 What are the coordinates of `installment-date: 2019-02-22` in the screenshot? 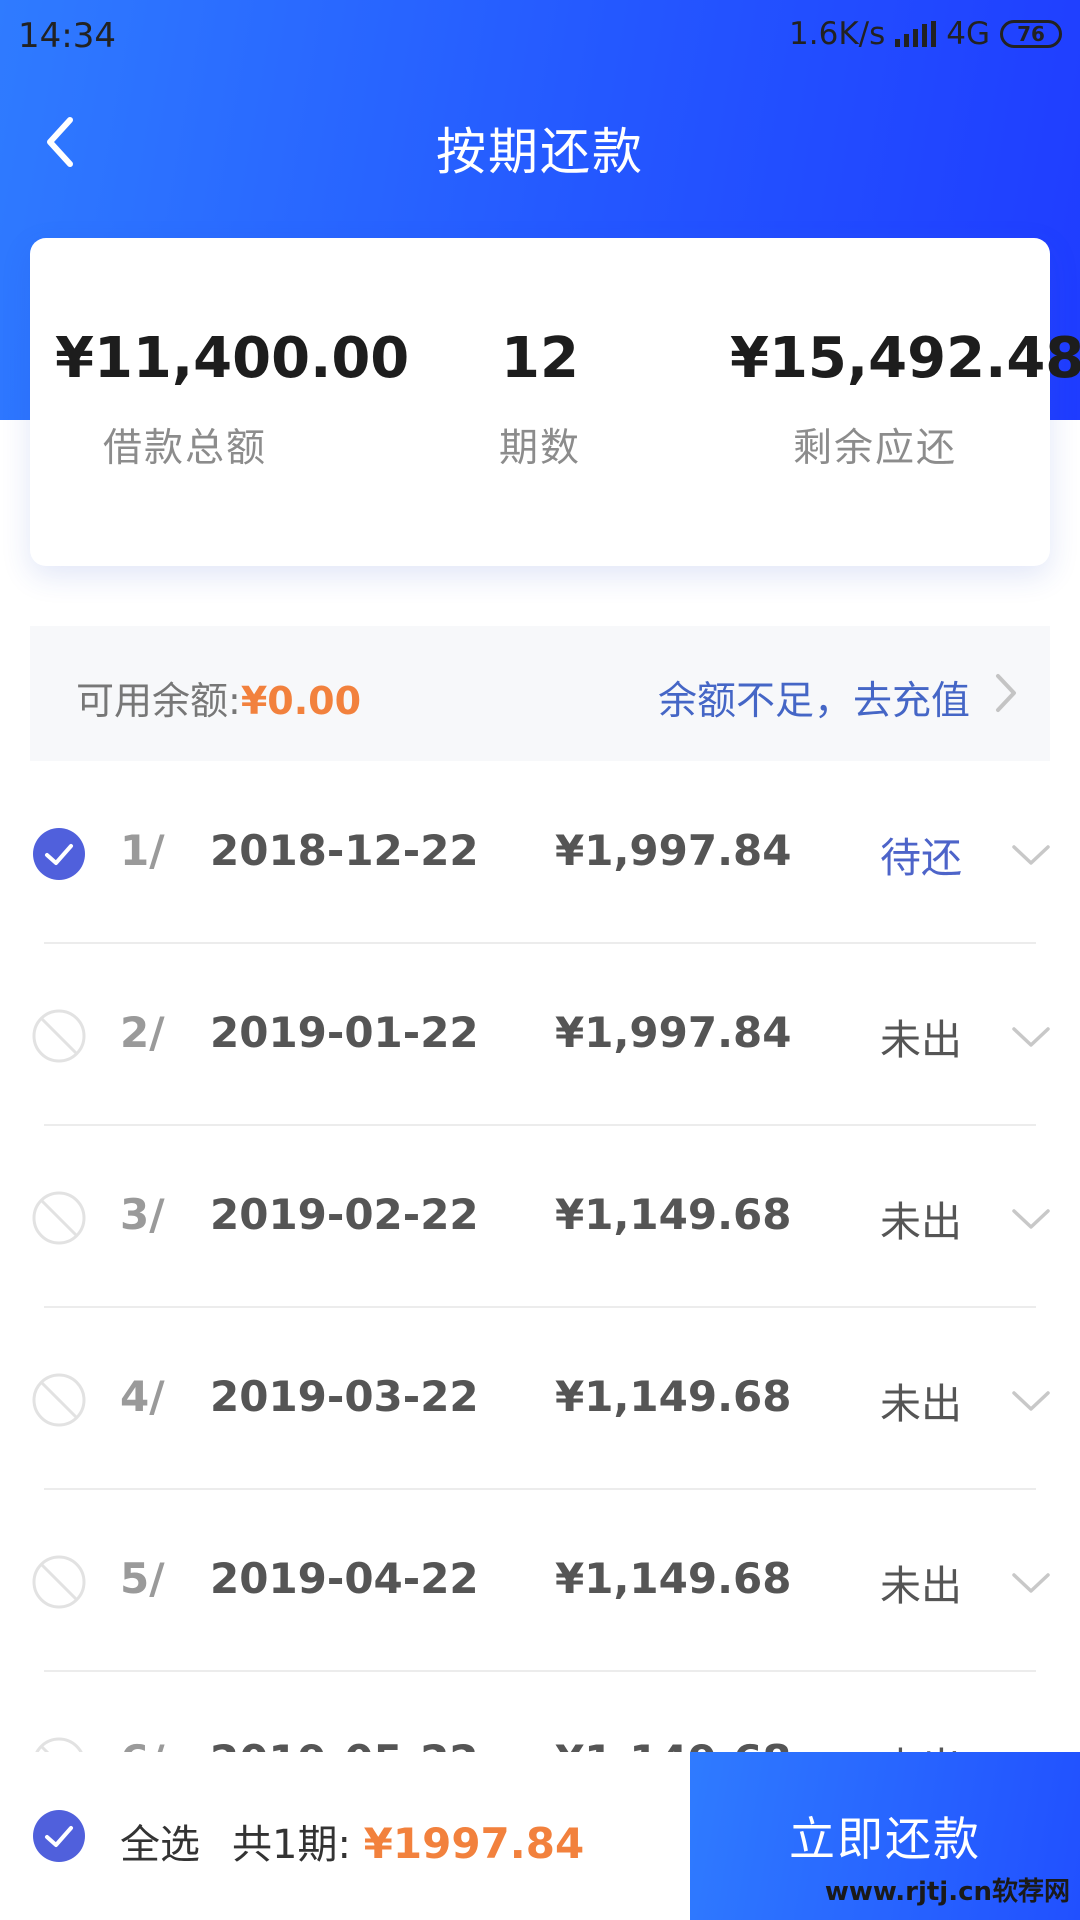 It's located at (344, 1214).